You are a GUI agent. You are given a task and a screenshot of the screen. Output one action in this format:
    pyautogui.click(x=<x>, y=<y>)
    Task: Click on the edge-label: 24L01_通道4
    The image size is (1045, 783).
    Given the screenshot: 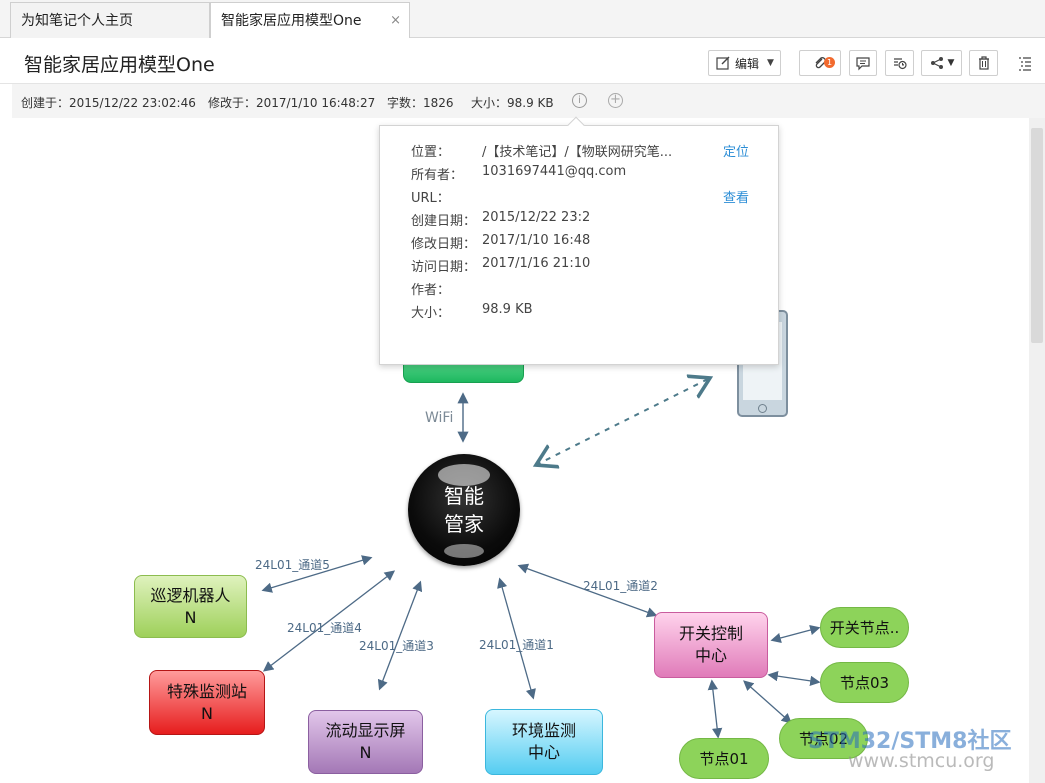 What is the action you would take?
    pyautogui.click(x=324, y=628)
    